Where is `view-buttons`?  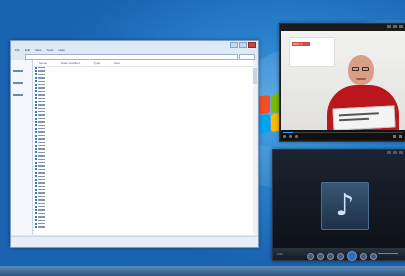
view-buttons is located at coordinates (397, 136).